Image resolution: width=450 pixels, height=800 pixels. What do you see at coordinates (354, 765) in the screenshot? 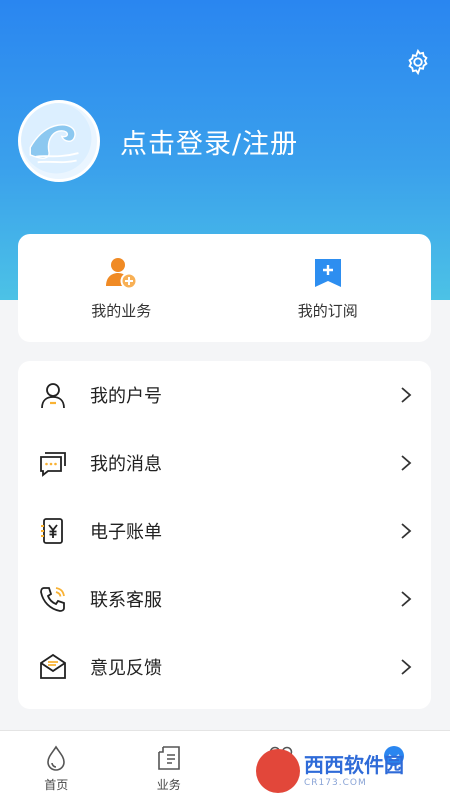
I see `watermark-main-text: 西西软件园` at bounding box center [354, 765].